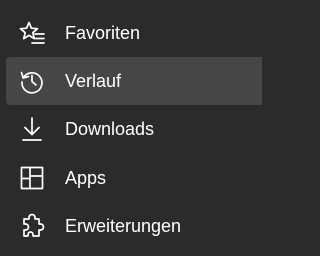 The height and width of the screenshot is (256, 320). I want to click on menu-item-label: Verlauf, so click(93, 80).